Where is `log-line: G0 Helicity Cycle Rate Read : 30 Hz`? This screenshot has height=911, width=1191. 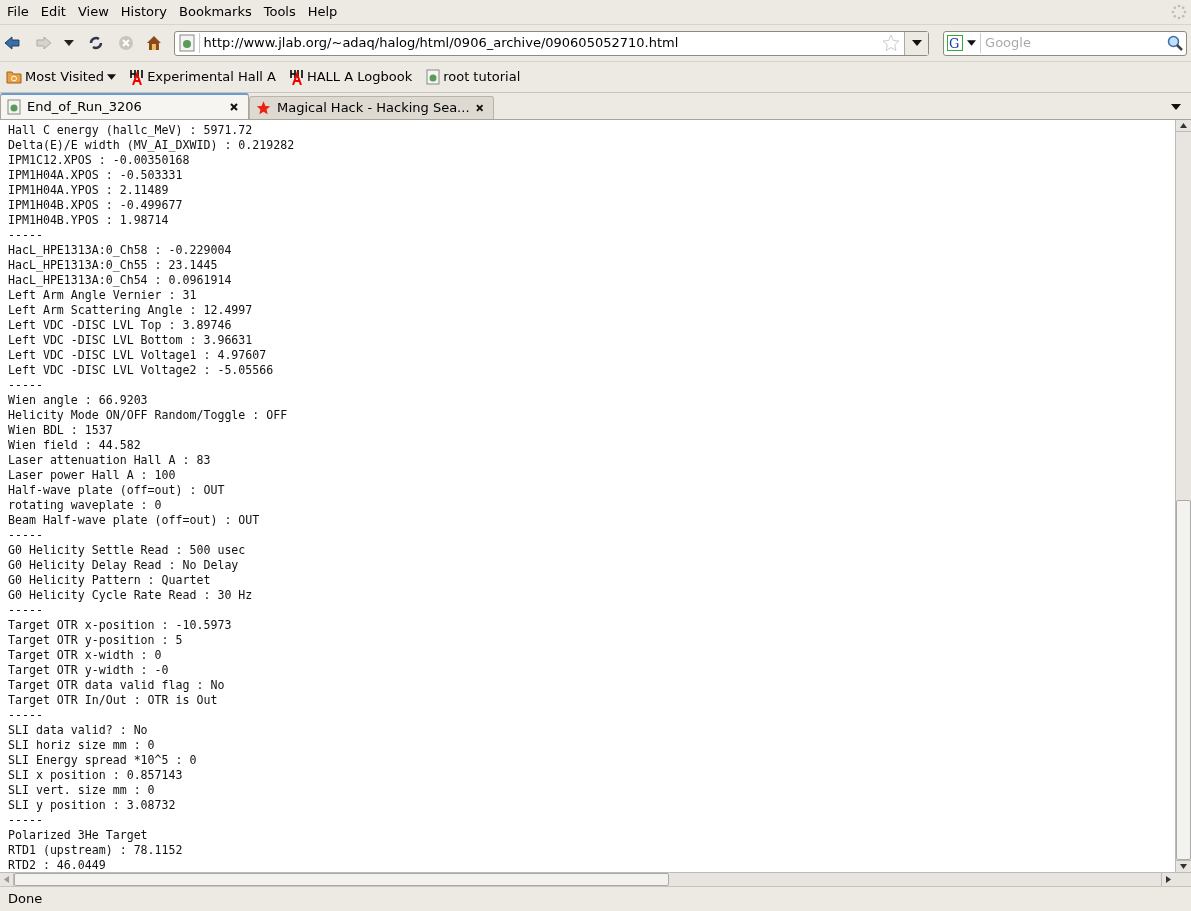 log-line: G0 Helicity Cycle Rate Read : 30 Hz is located at coordinates (131, 595).